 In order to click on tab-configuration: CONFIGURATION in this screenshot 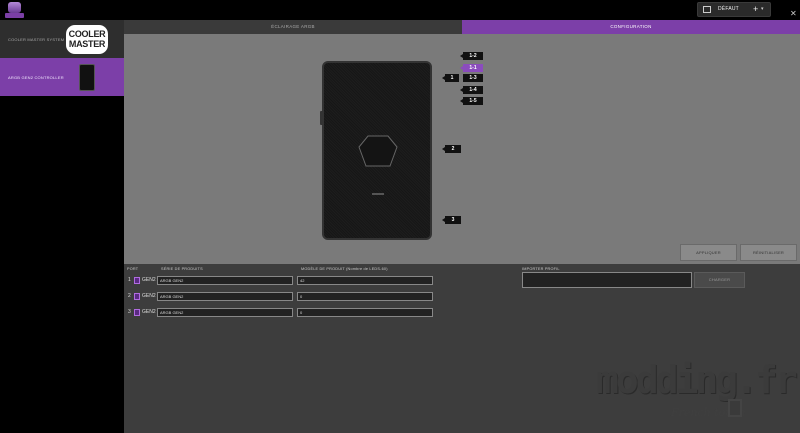, I will do `click(631, 27)`.